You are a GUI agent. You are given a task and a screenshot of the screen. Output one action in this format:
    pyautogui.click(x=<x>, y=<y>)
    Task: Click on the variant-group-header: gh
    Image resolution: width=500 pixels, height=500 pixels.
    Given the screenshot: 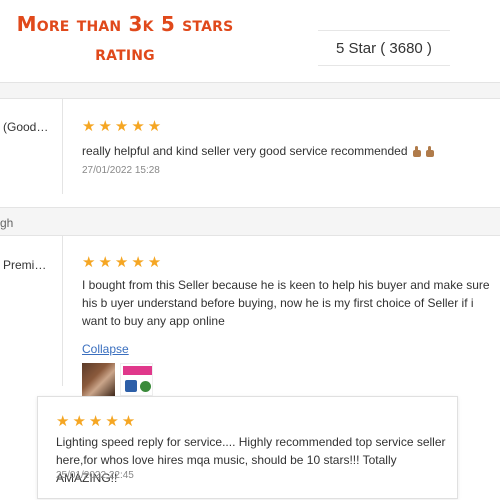 What is the action you would take?
    pyautogui.click(x=250, y=221)
    